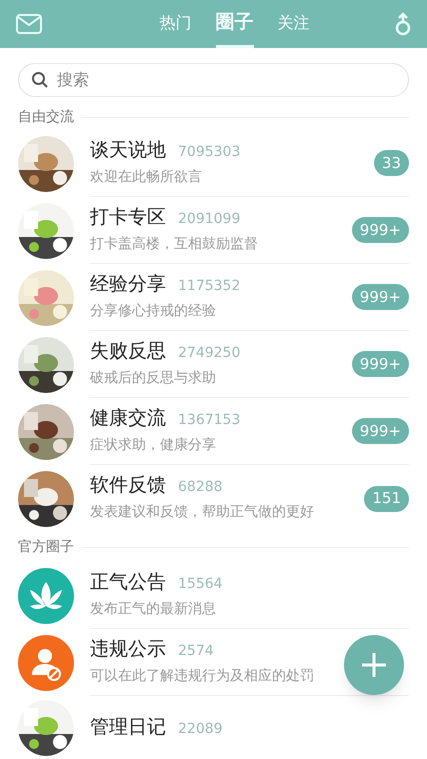 This screenshot has width=427, height=759. Describe the element at coordinates (46, 117) in the screenshot. I see `section-title: 自由交流` at that location.